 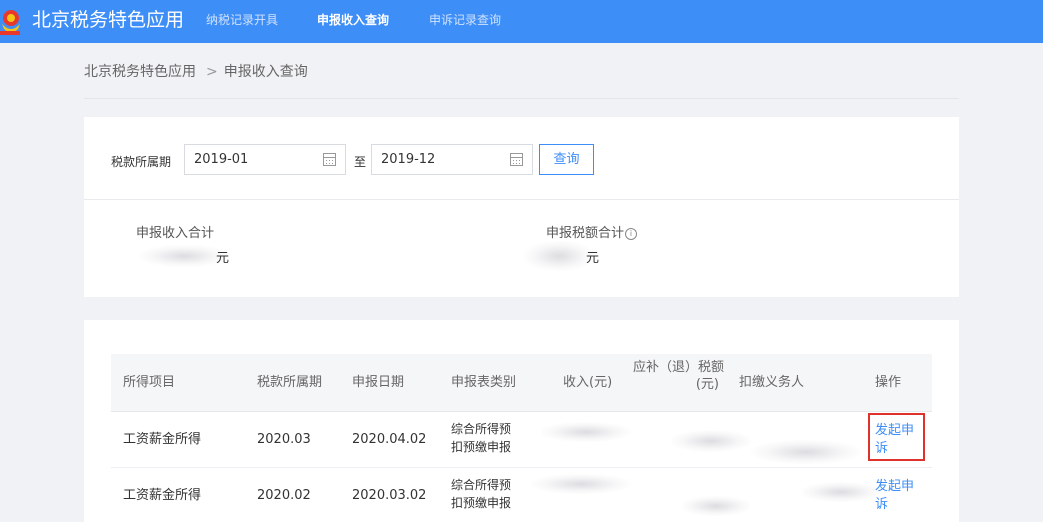 What do you see at coordinates (389, 439) in the screenshot?
I see `cell-date: 2020.04.02` at bounding box center [389, 439].